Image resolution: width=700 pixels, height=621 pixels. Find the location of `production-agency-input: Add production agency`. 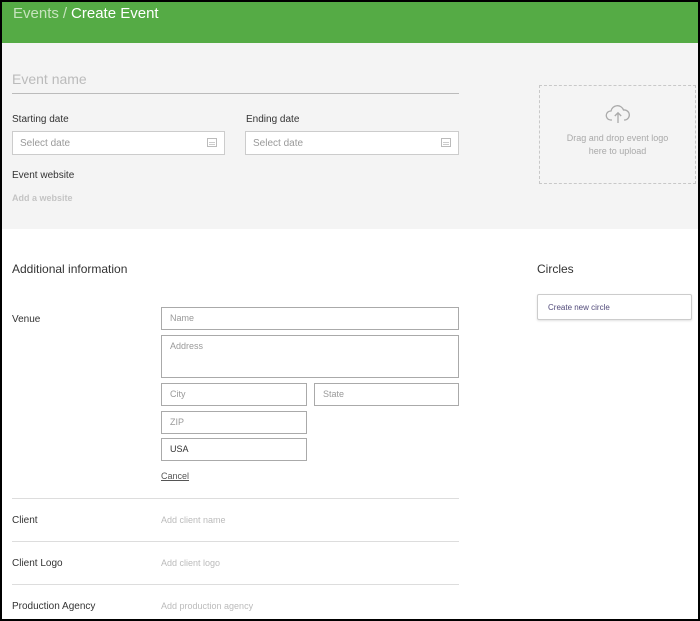

production-agency-input: Add production agency is located at coordinates (207, 606).